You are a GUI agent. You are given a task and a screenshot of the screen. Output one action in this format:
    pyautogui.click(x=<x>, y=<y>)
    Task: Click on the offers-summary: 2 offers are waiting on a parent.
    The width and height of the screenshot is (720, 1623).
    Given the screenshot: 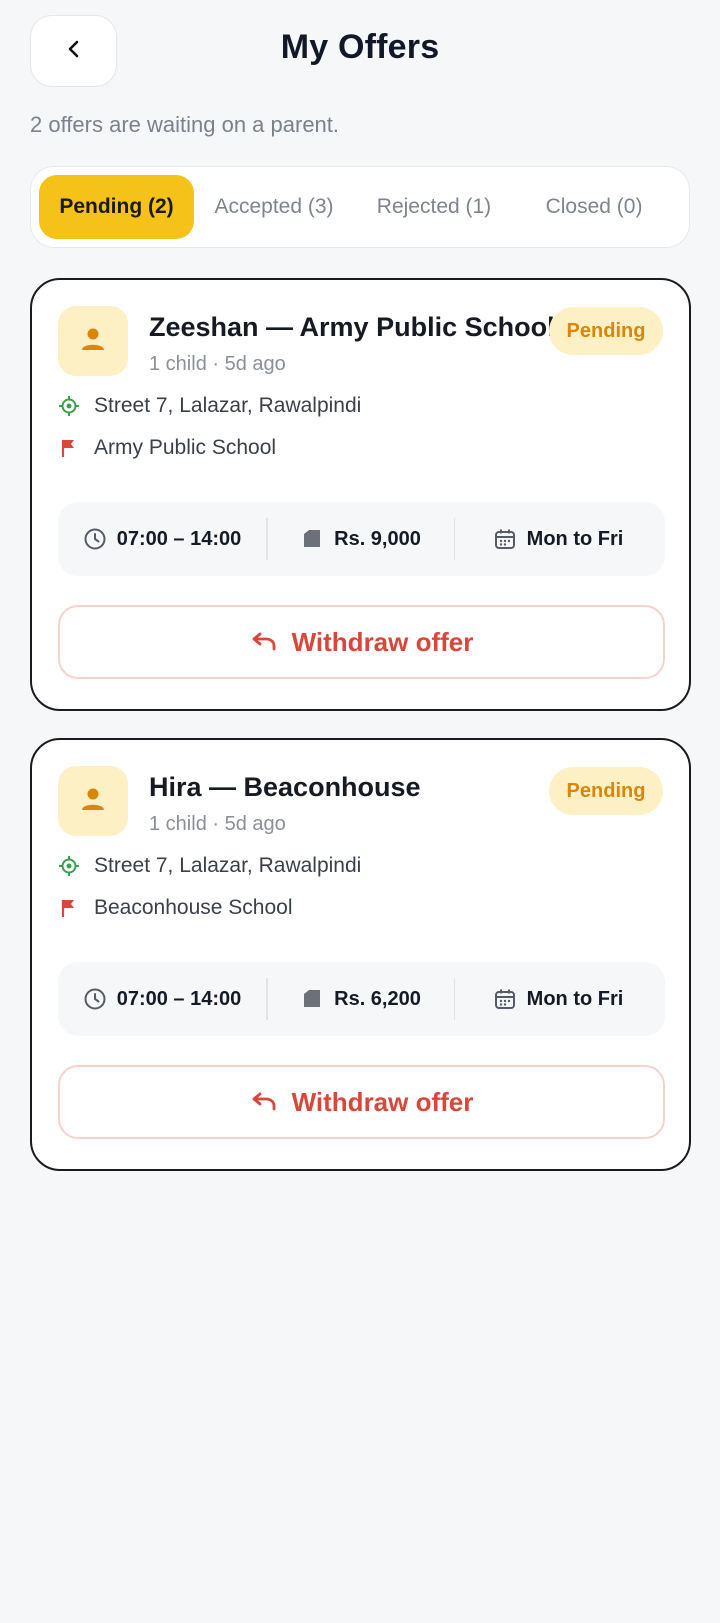 What is the action you would take?
    pyautogui.click(x=185, y=124)
    